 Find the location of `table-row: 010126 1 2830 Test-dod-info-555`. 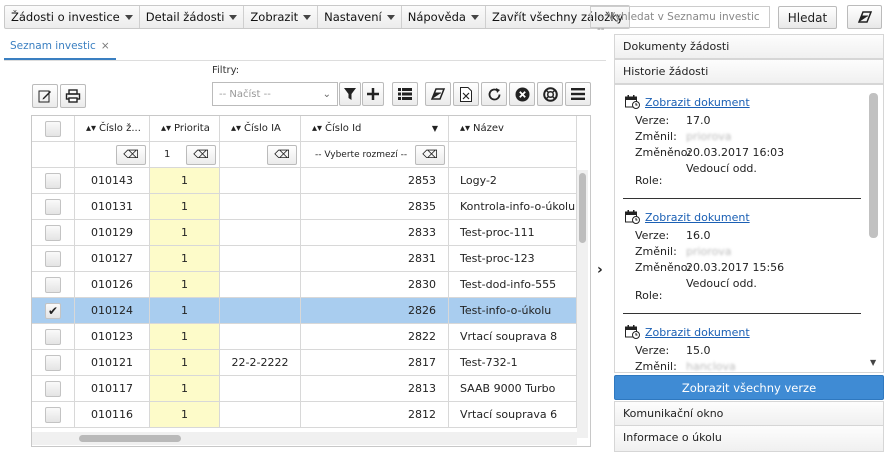

table-row: 010126 1 2830 Test-dod-info-555 is located at coordinates (304, 285).